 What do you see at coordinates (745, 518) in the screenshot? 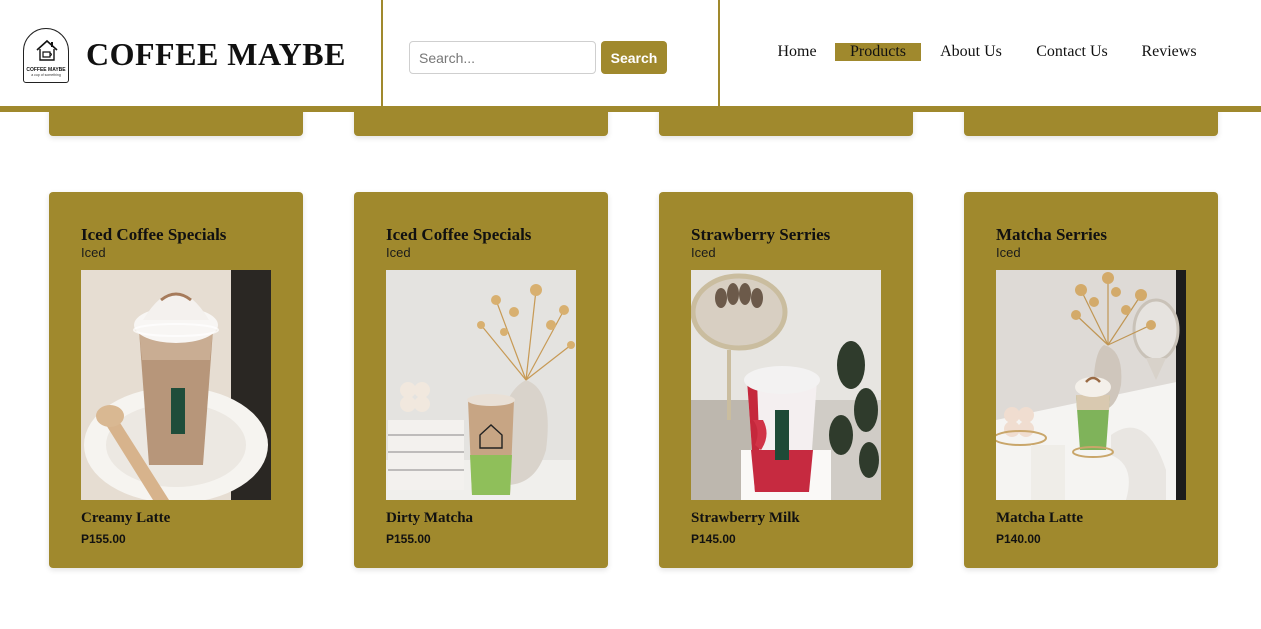
I see `product-name: Strawberry Milk` at bounding box center [745, 518].